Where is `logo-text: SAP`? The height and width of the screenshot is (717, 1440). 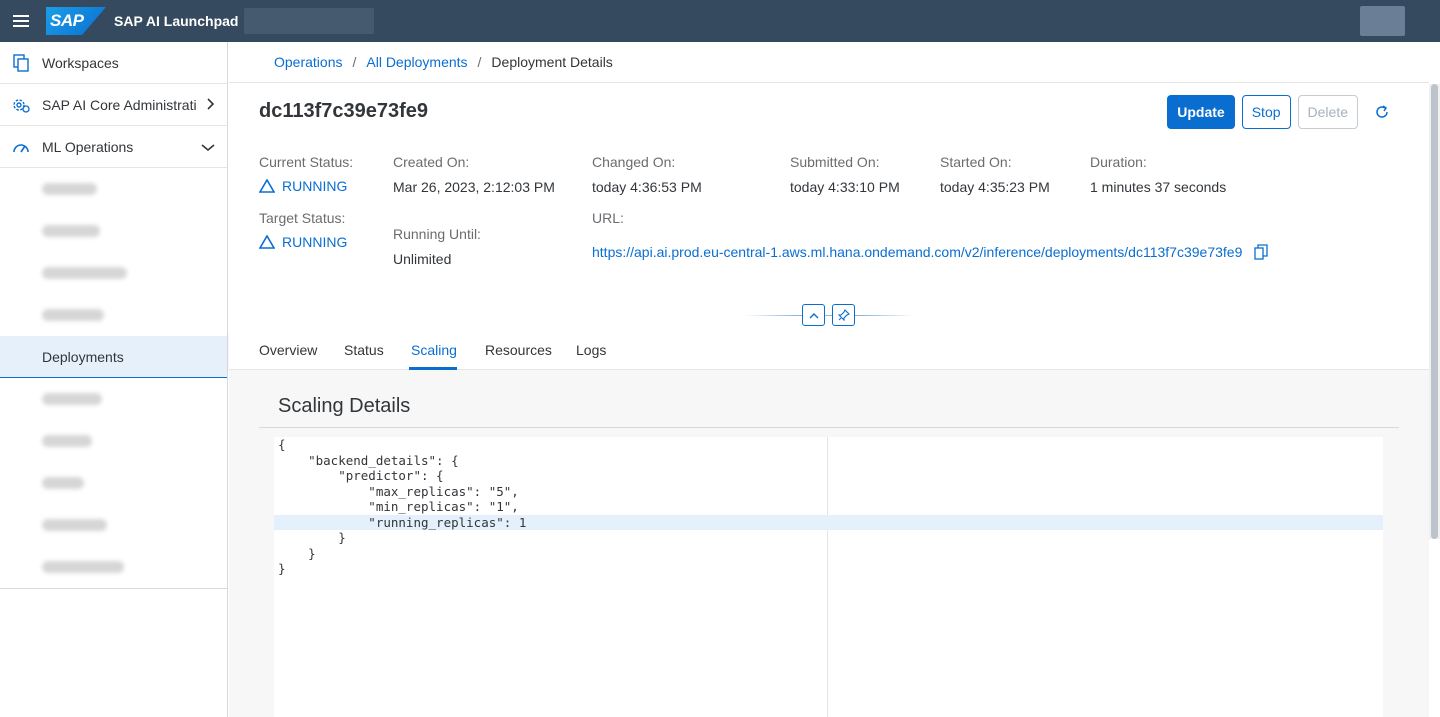 logo-text: SAP is located at coordinates (67, 20).